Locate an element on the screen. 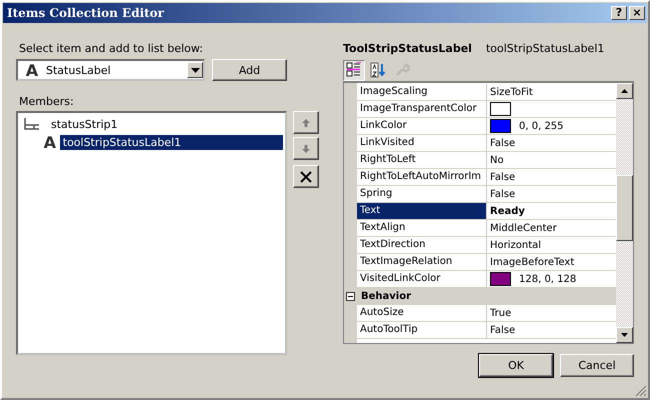 Image resolution: width=650 pixels, height=400 pixels. delete-button is located at coordinates (306, 176).